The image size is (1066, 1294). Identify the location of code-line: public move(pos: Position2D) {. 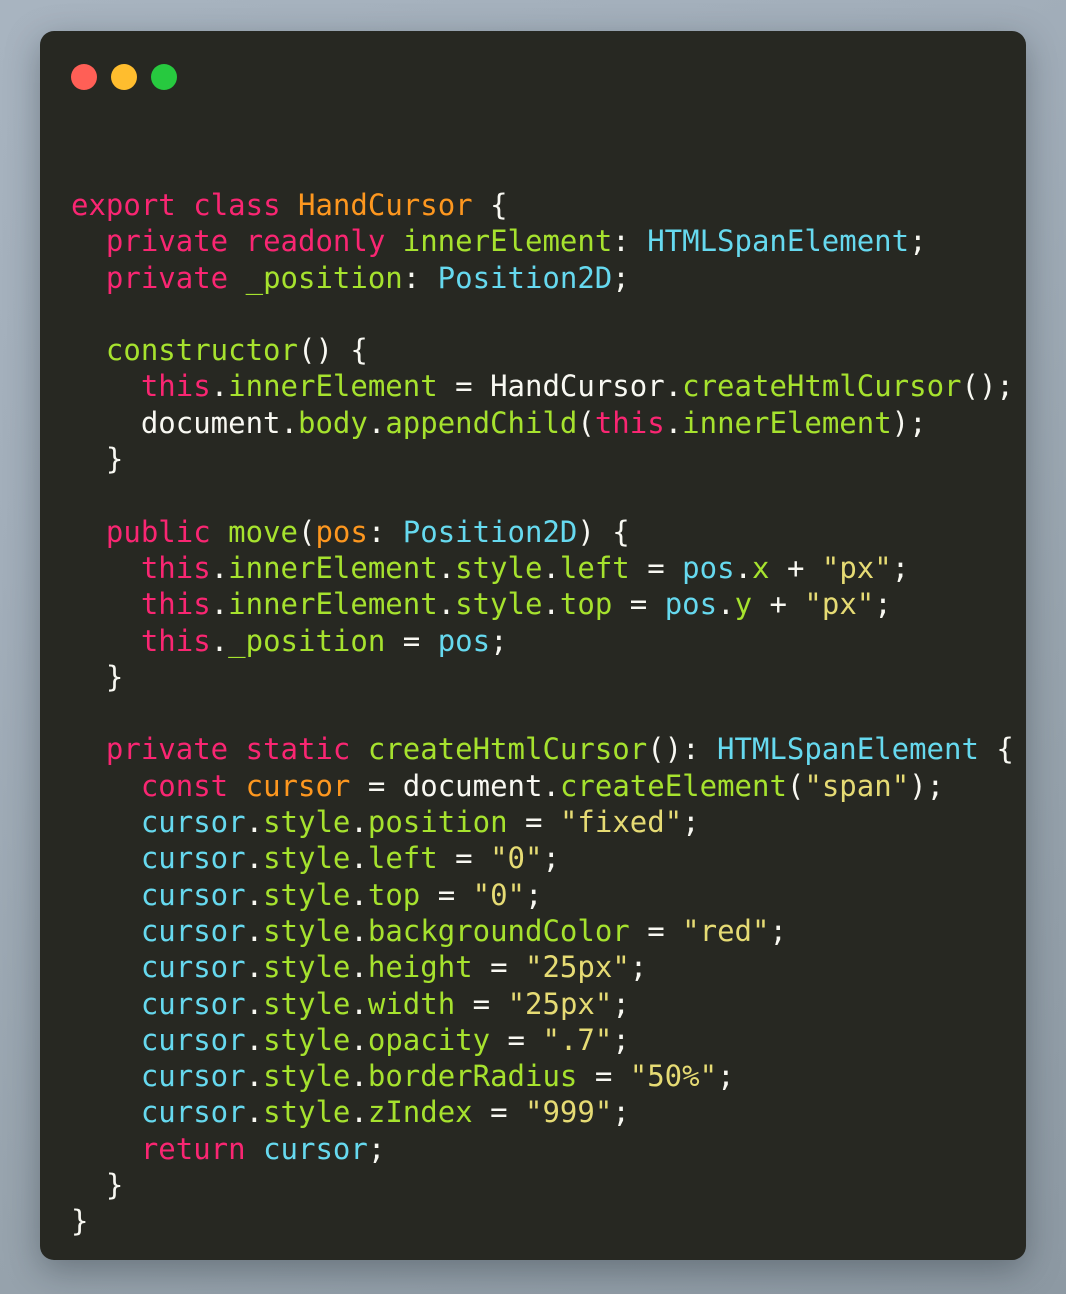
(539, 532).